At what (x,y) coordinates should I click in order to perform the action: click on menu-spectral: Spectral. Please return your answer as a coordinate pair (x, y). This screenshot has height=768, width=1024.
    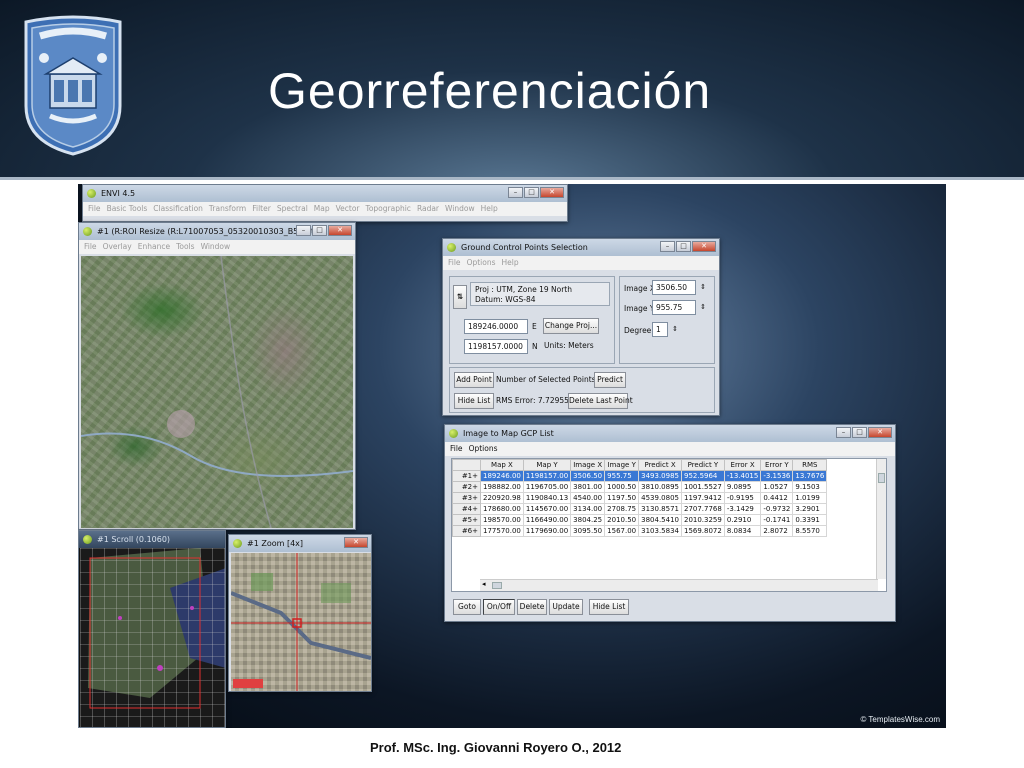
    Looking at the image, I should click on (292, 208).